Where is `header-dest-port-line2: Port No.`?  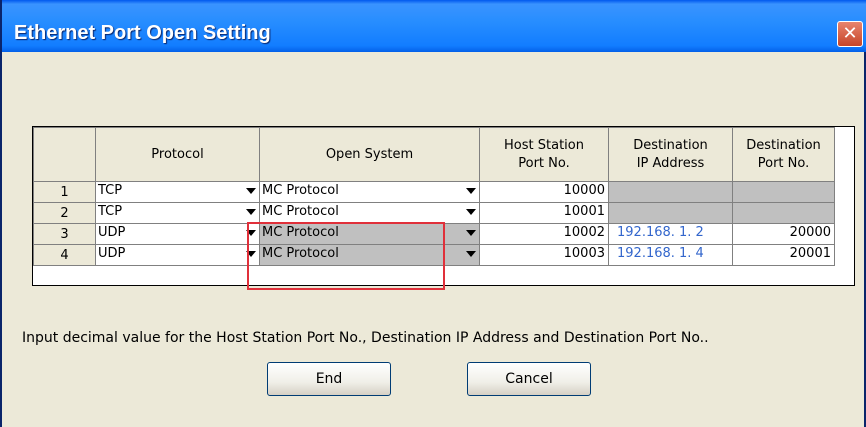
header-dest-port-line2: Port No. is located at coordinates (783, 163).